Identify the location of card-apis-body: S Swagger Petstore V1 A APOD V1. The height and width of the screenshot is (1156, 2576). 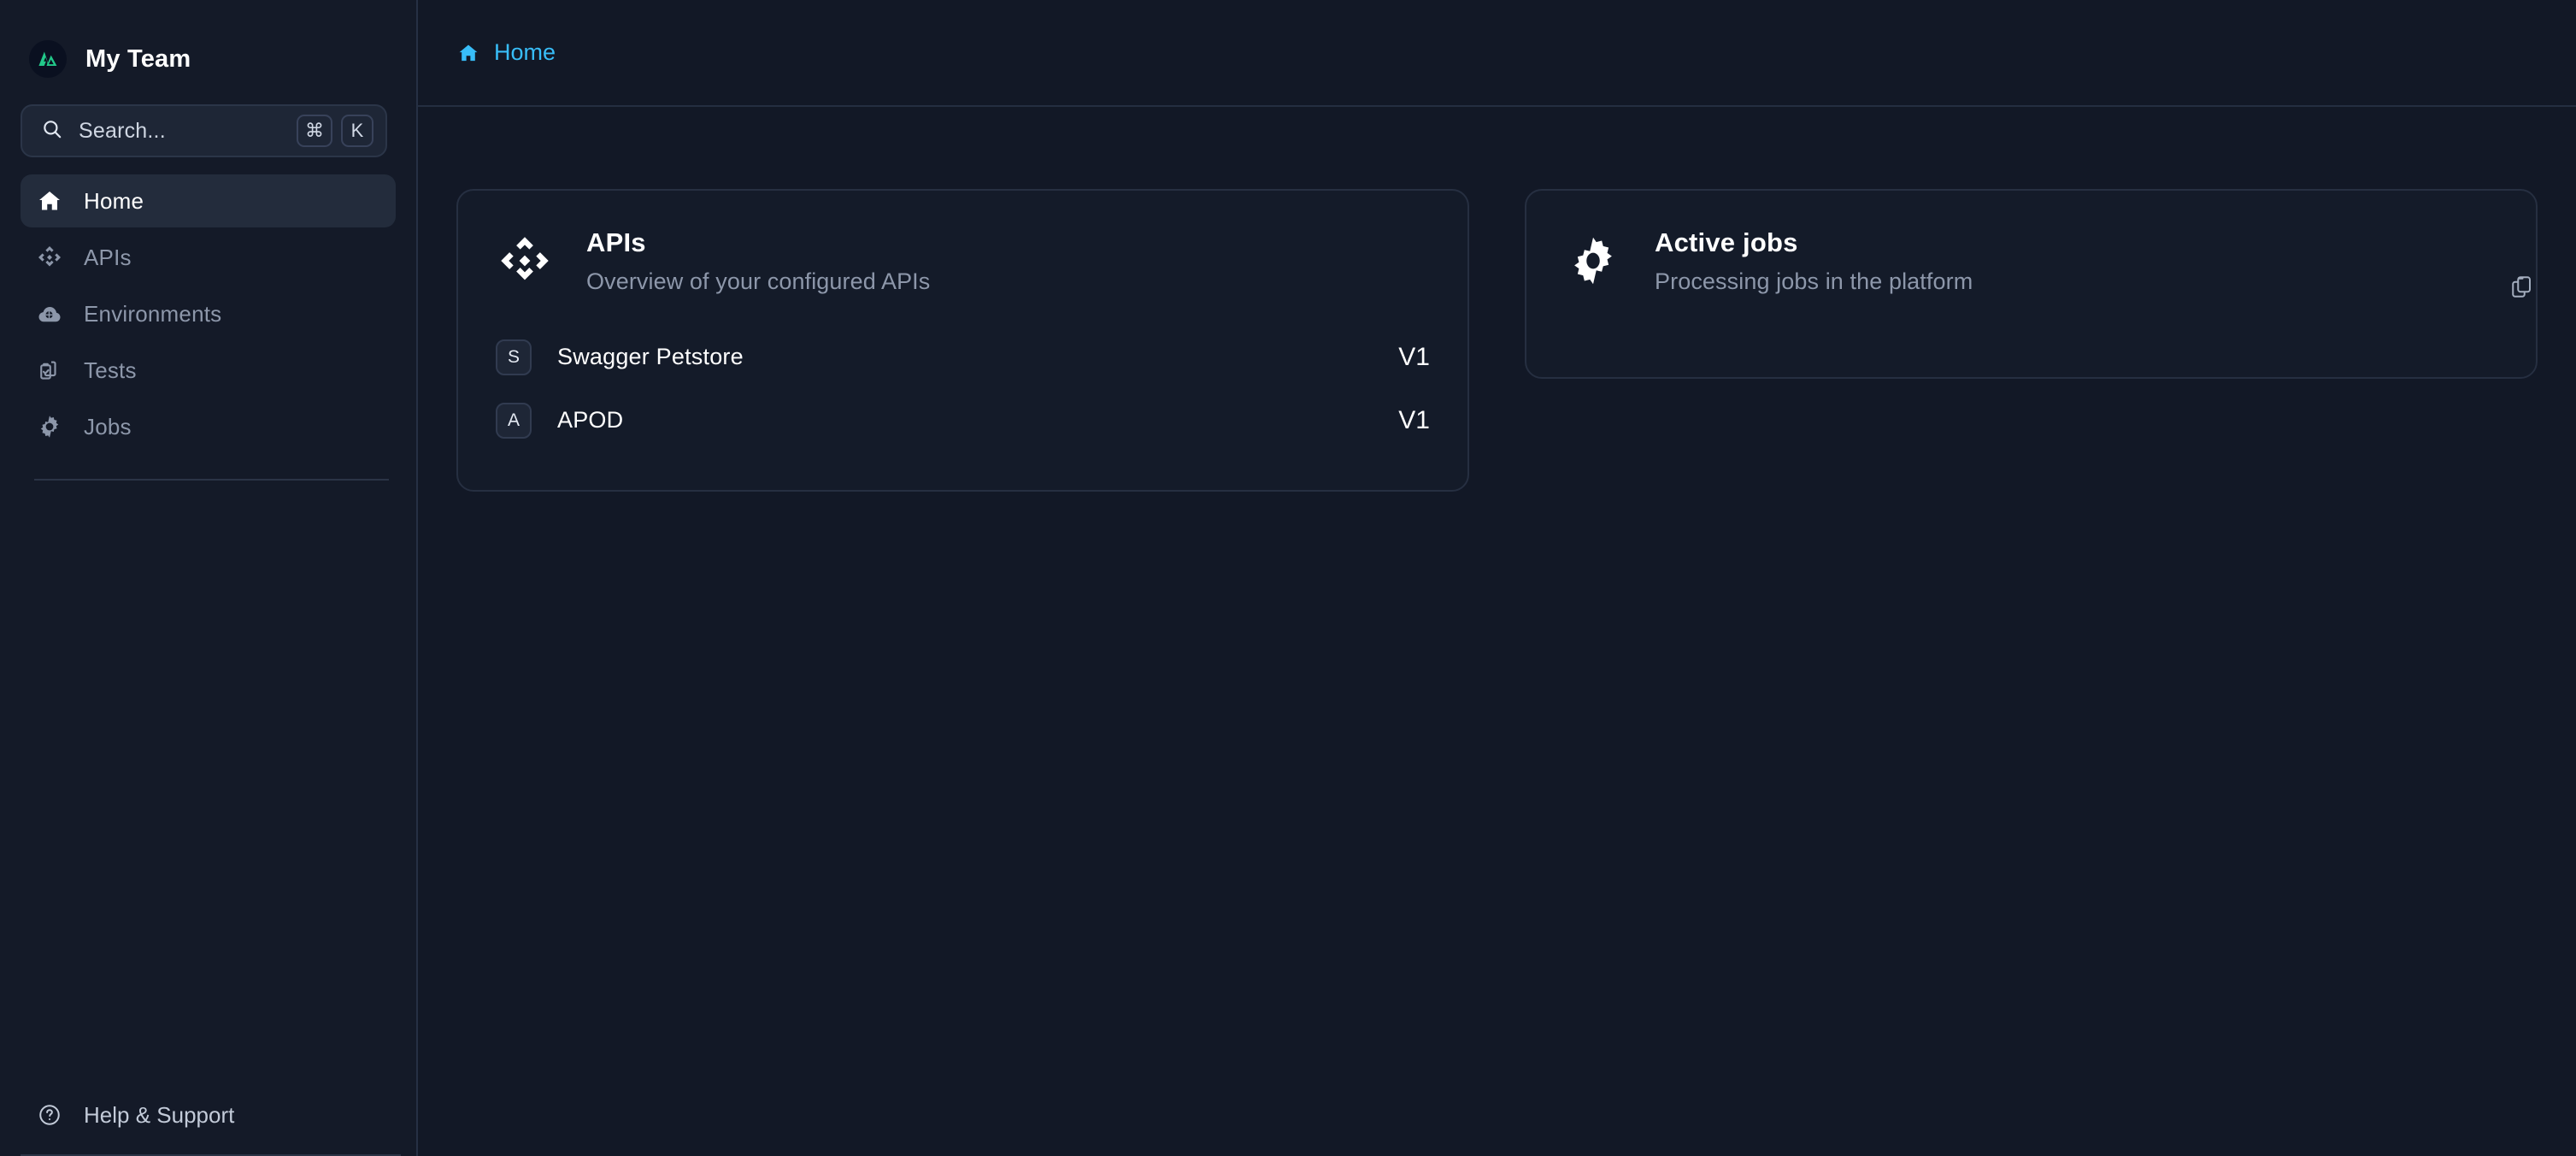
(962, 392).